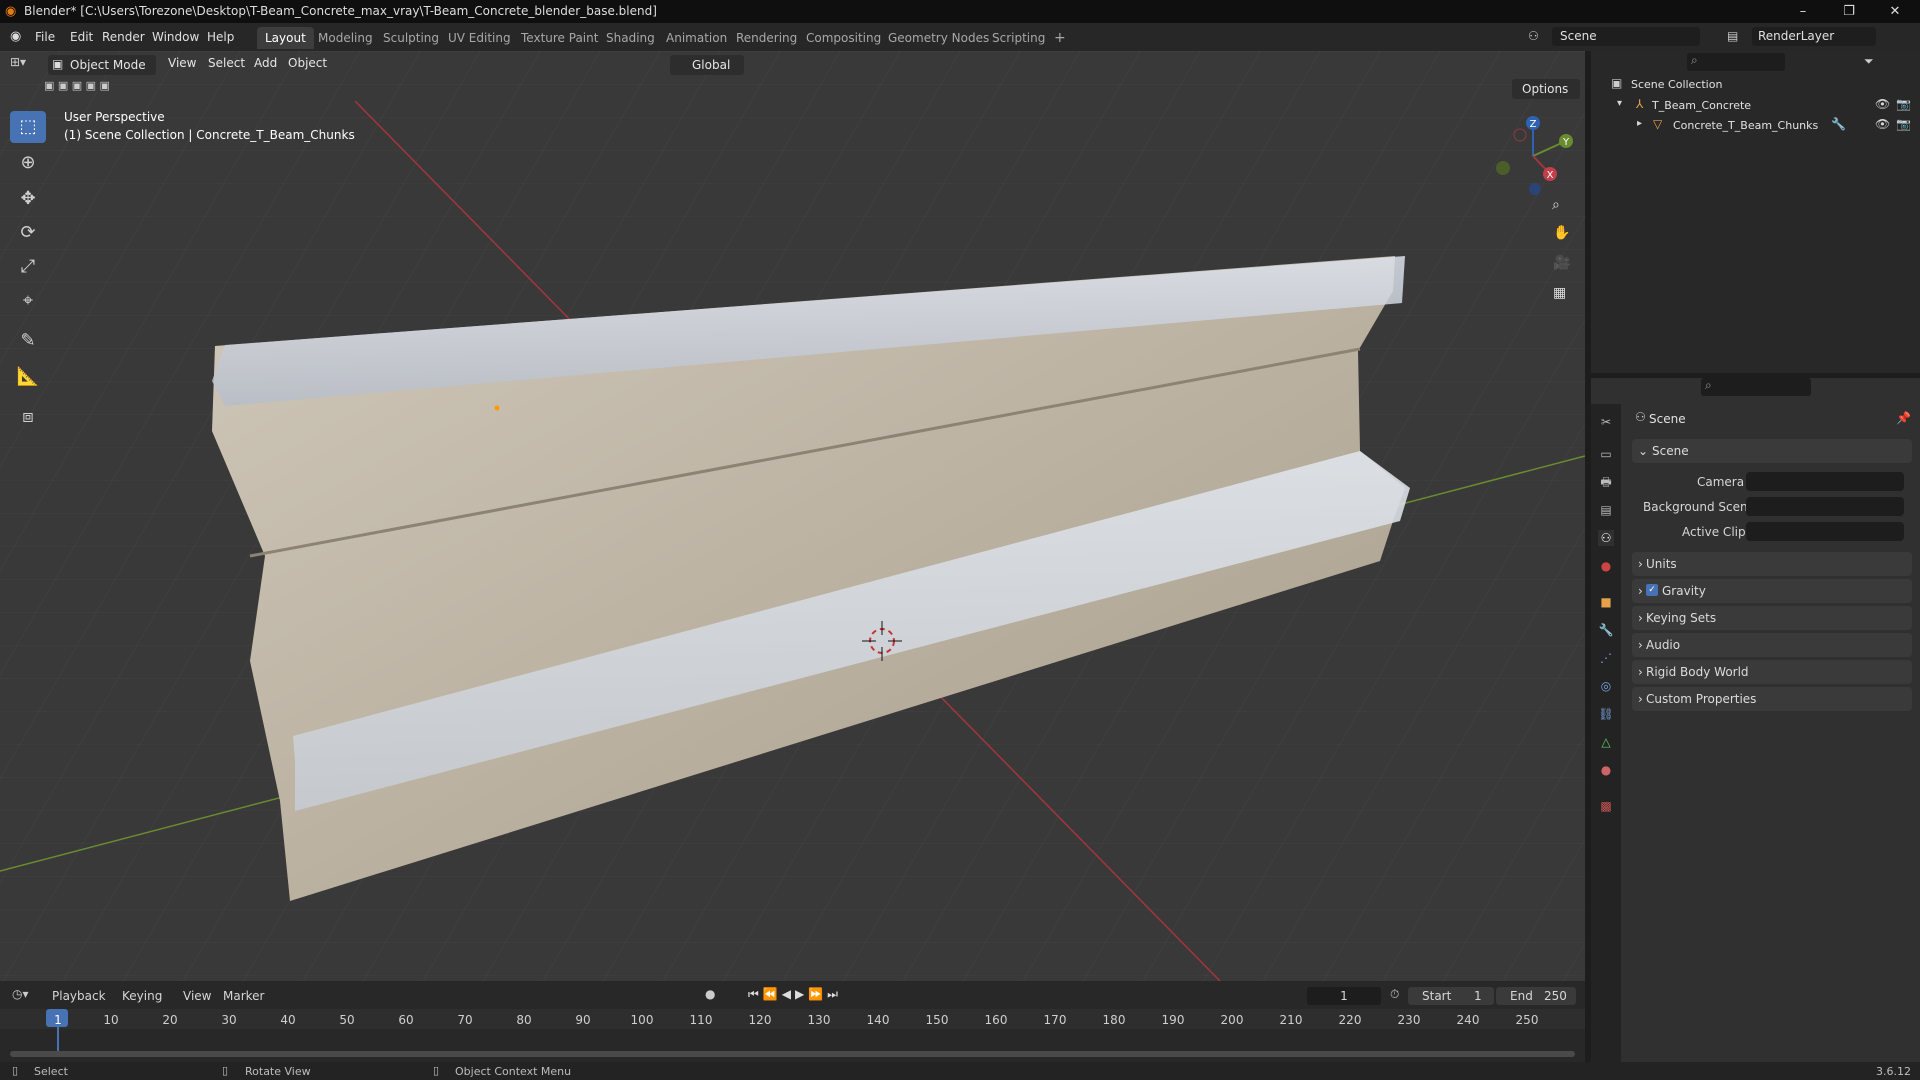 The height and width of the screenshot is (1080, 1920). I want to click on gravity-panel: › ✓ Gravity, so click(1772, 591).